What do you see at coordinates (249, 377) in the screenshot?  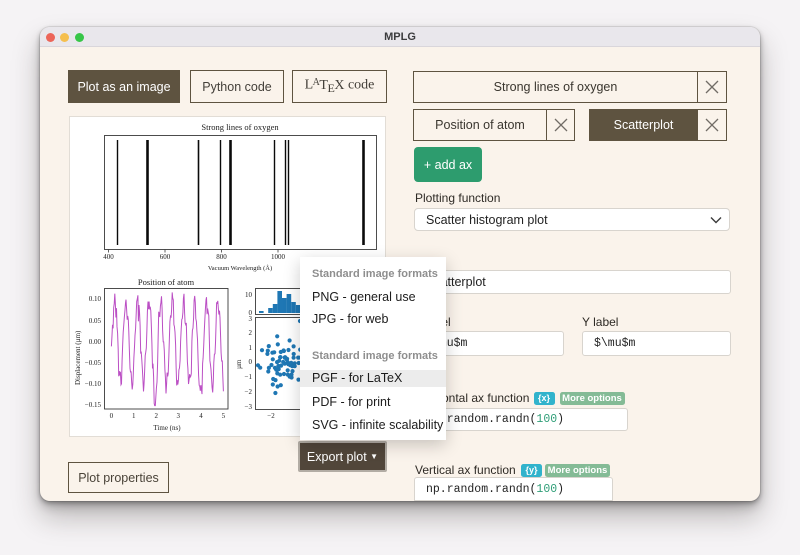 I see `svg-text: −1` at bounding box center [249, 377].